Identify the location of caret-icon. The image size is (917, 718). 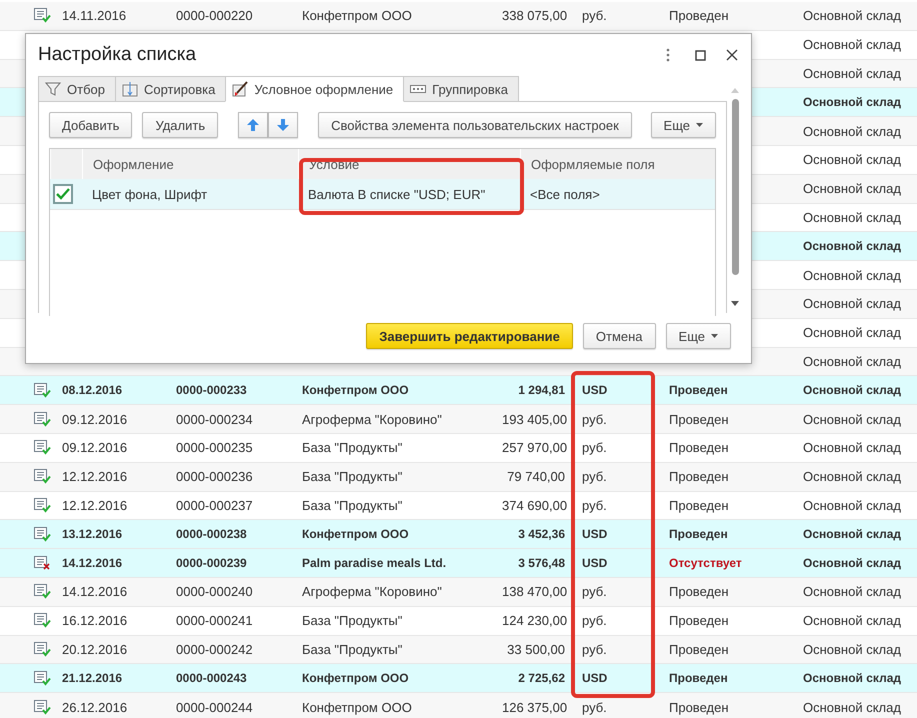
(714, 336).